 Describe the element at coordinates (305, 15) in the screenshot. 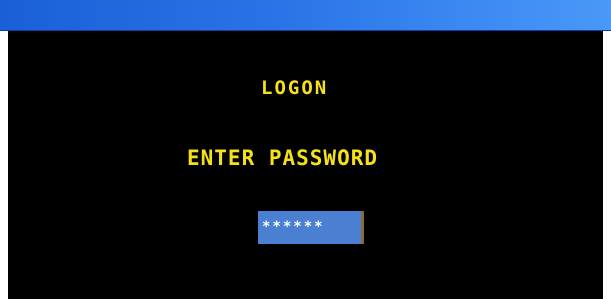

I see `window-titlebar` at that location.